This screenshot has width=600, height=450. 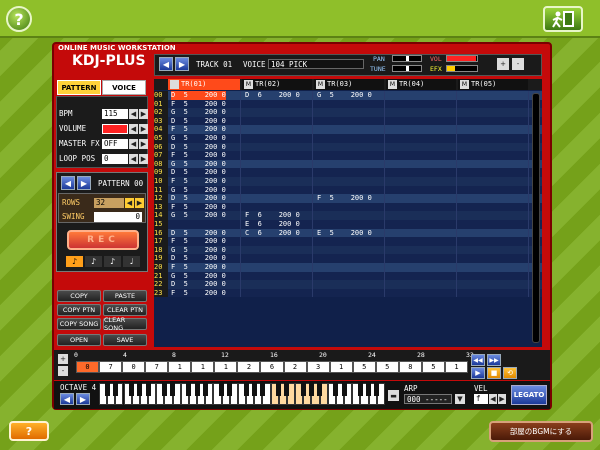 I want to click on mute-toggle-4: M, so click(x=392, y=84).